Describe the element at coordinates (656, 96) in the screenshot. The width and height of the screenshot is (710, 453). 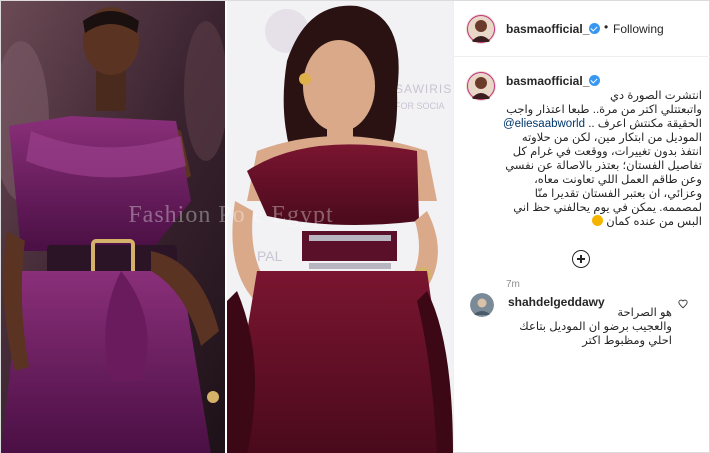
I see `caption-line: انتشرت الصورة دي` at that location.